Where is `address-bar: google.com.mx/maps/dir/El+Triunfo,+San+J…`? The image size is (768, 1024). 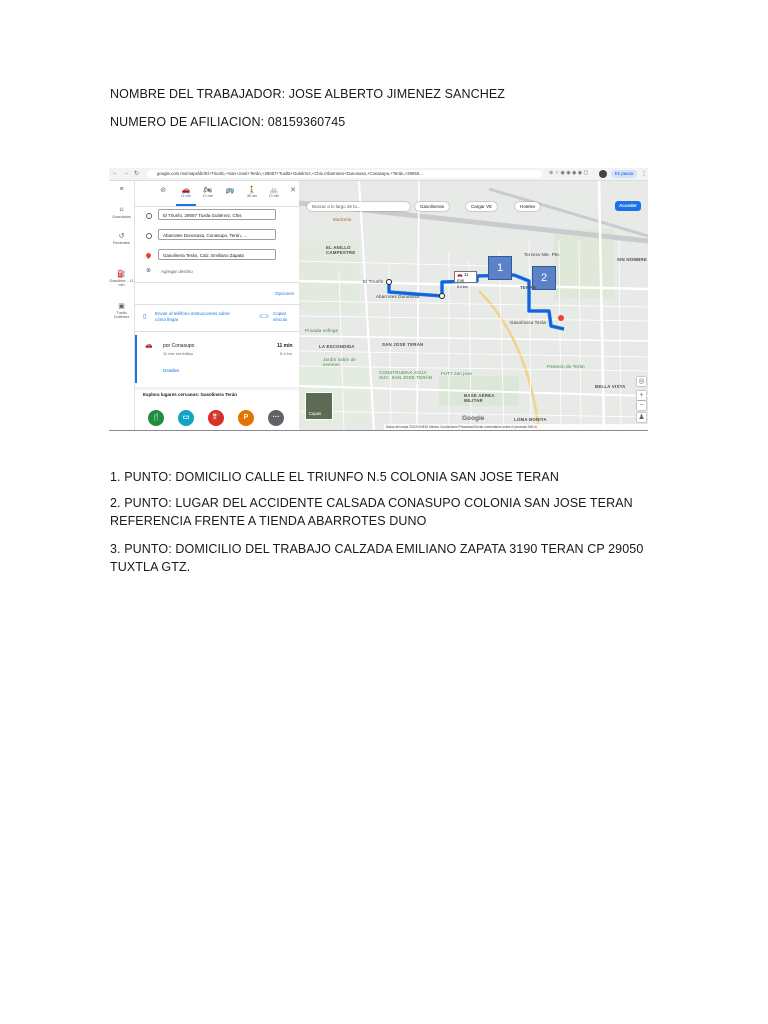 address-bar: google.com.mx/maps/dir/El+Triunfo,+San+J… is located at coordinates (344, 174).